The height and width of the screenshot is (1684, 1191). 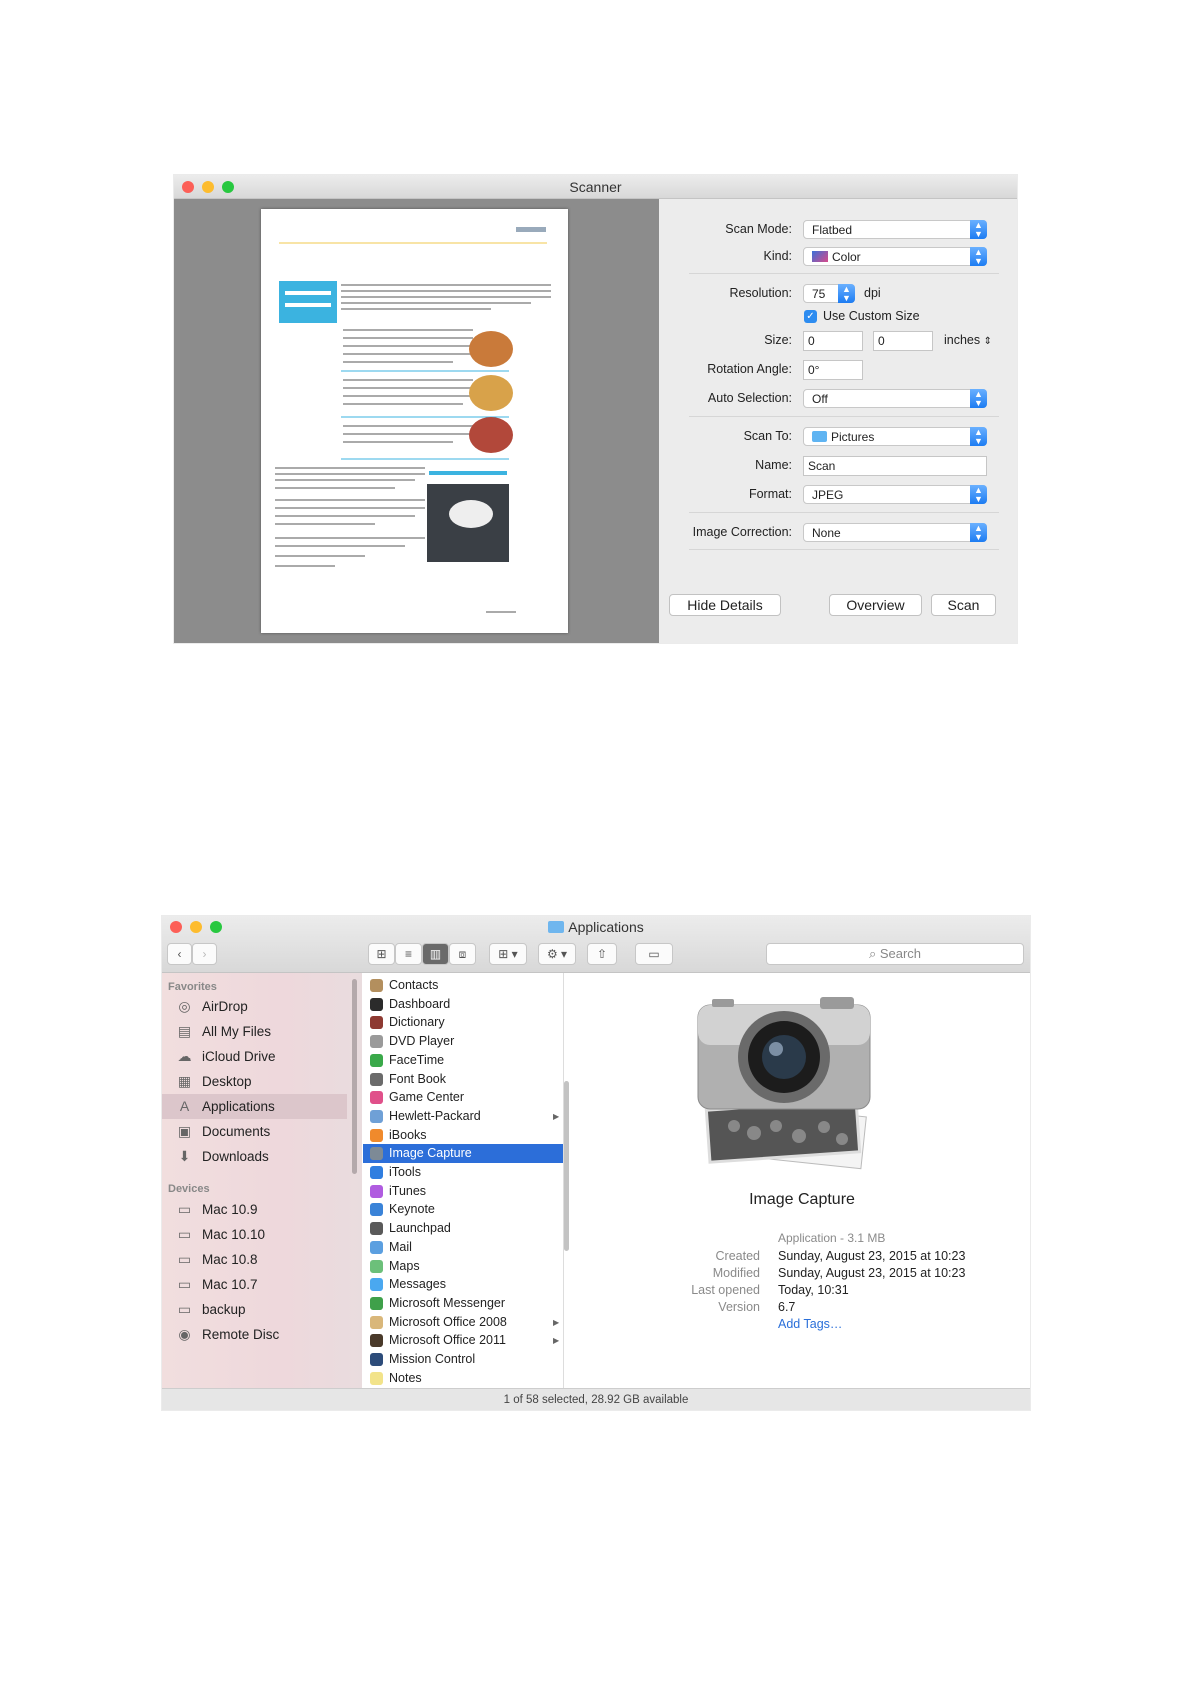 I want to click on cover-flow-button: ⧈, so click(x=462, y=954).